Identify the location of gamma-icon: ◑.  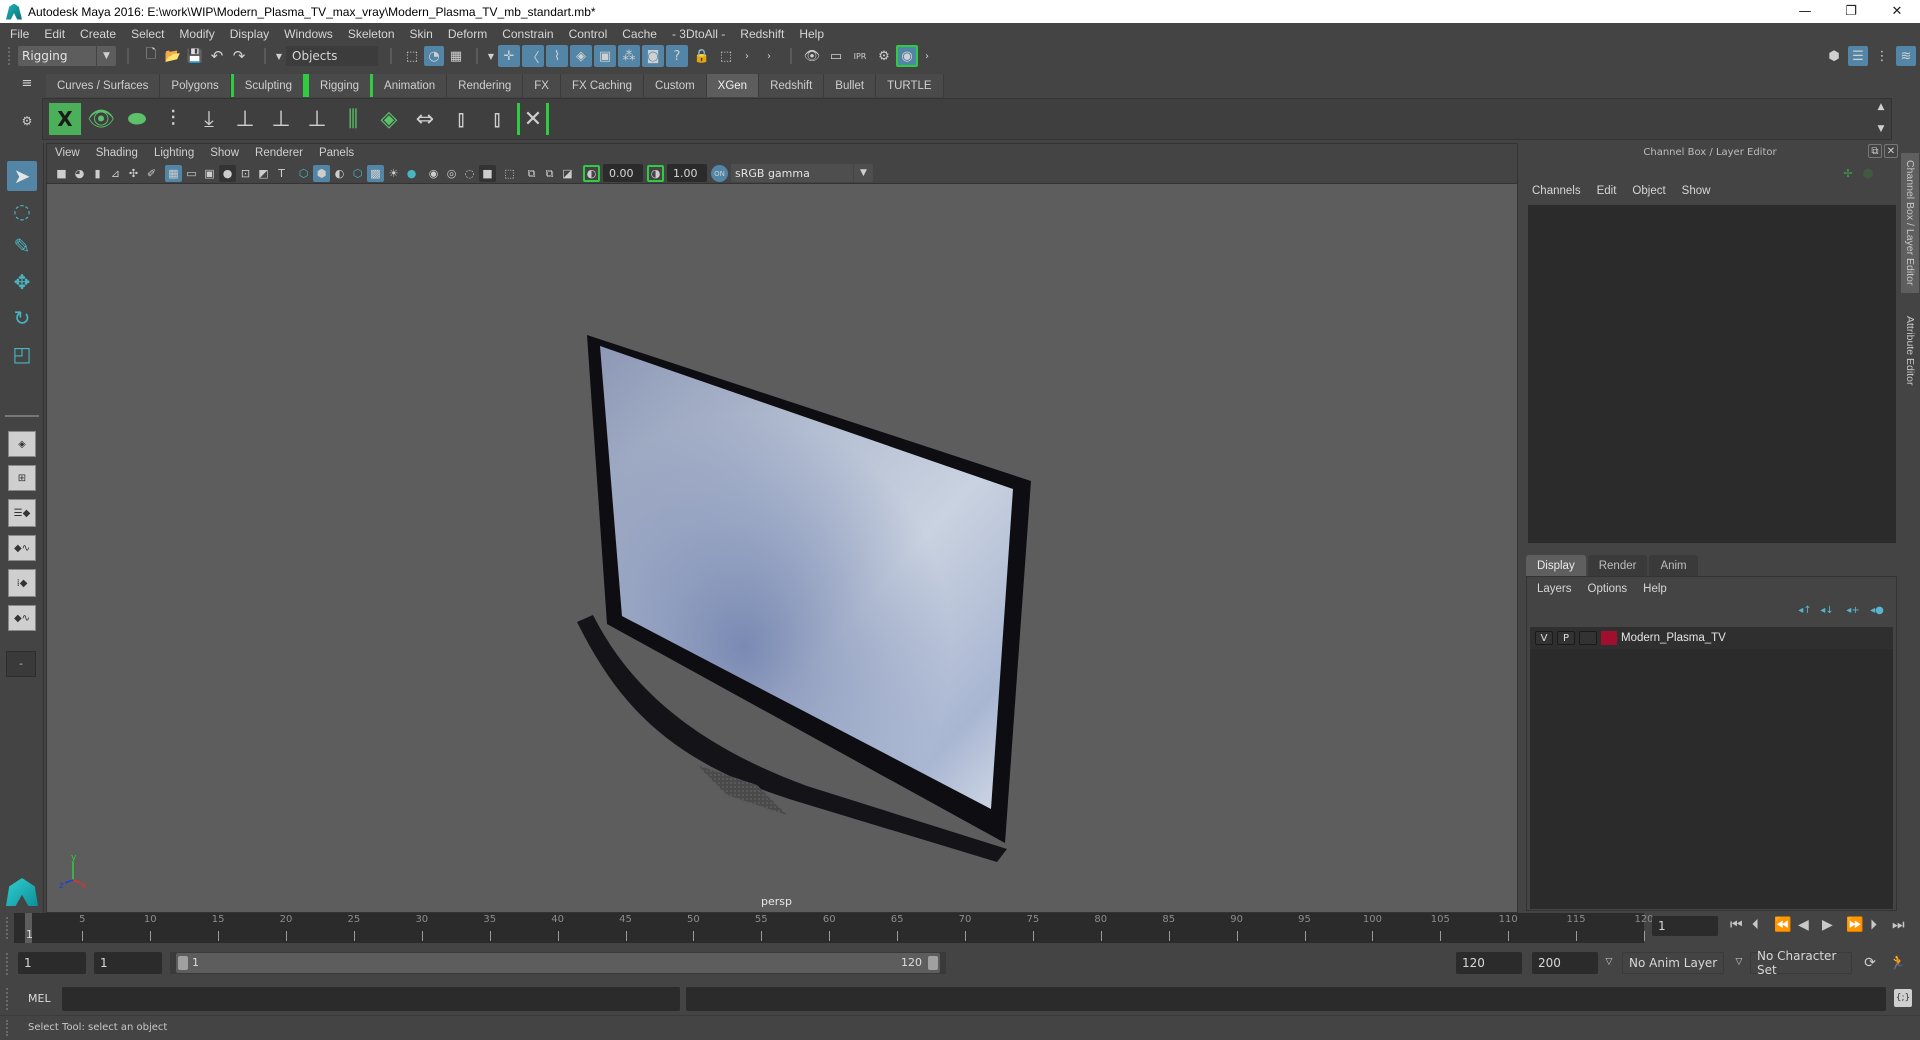
(655, 173).